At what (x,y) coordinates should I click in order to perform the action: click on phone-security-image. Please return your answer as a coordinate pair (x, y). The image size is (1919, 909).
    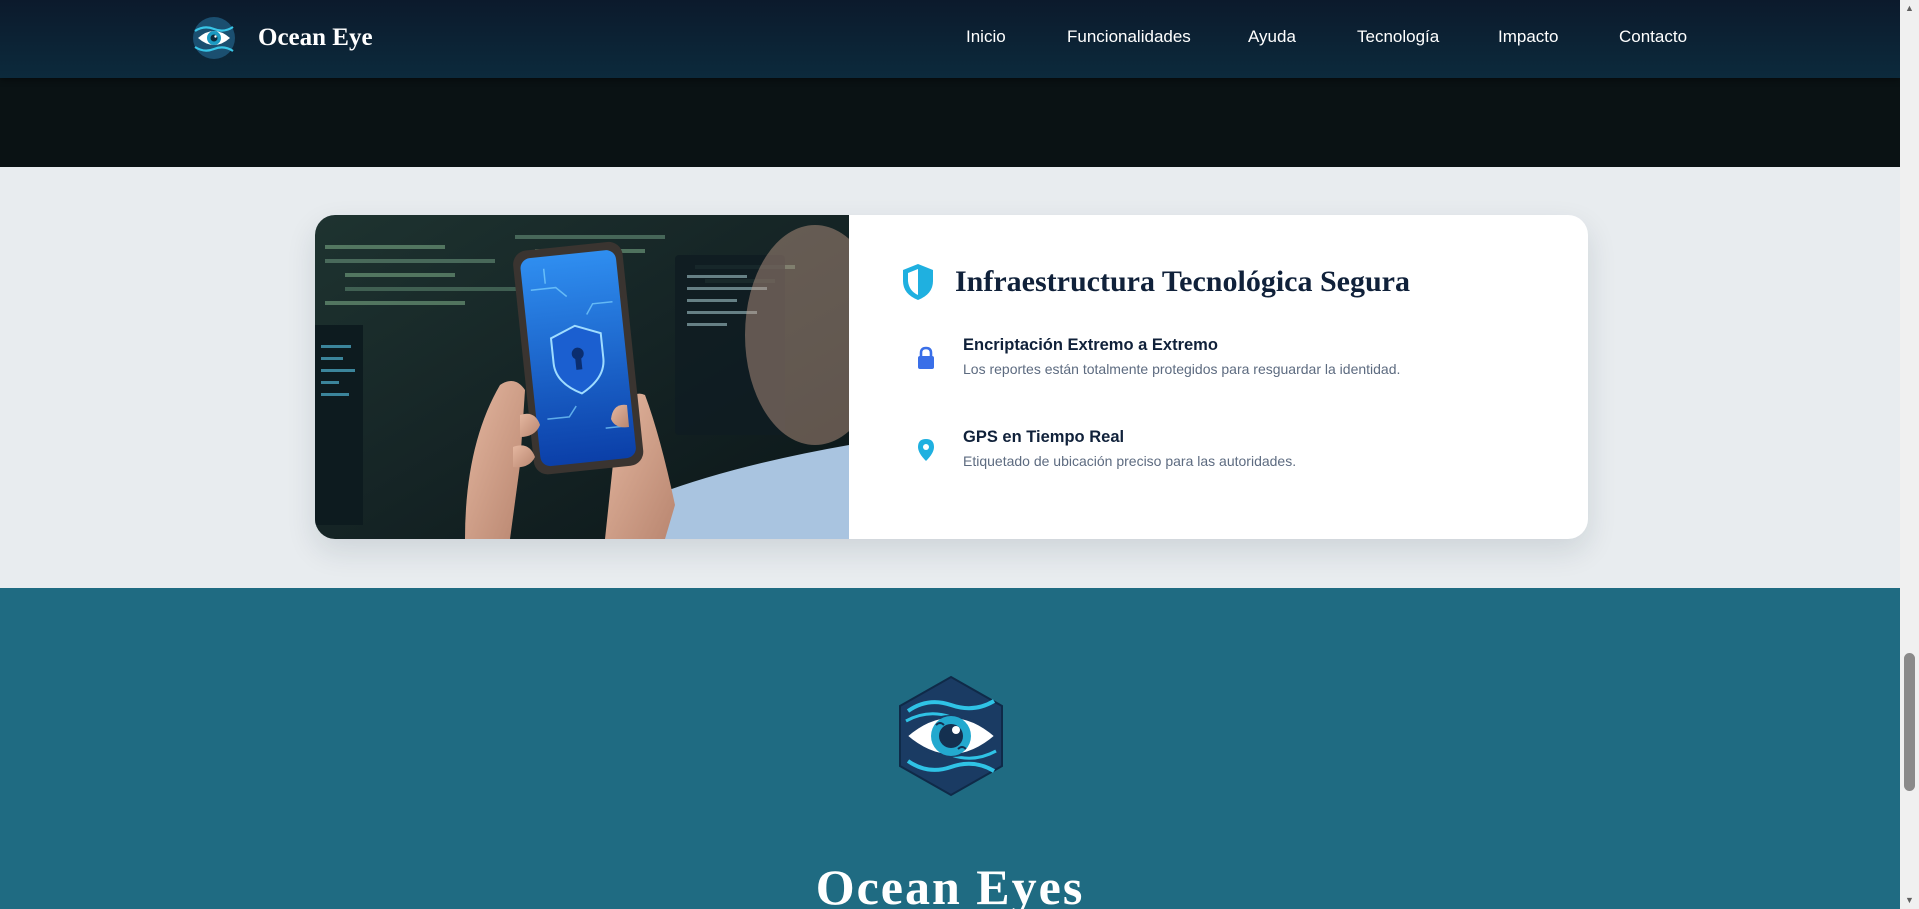
    Looking at the image, I should click on (582, 377).